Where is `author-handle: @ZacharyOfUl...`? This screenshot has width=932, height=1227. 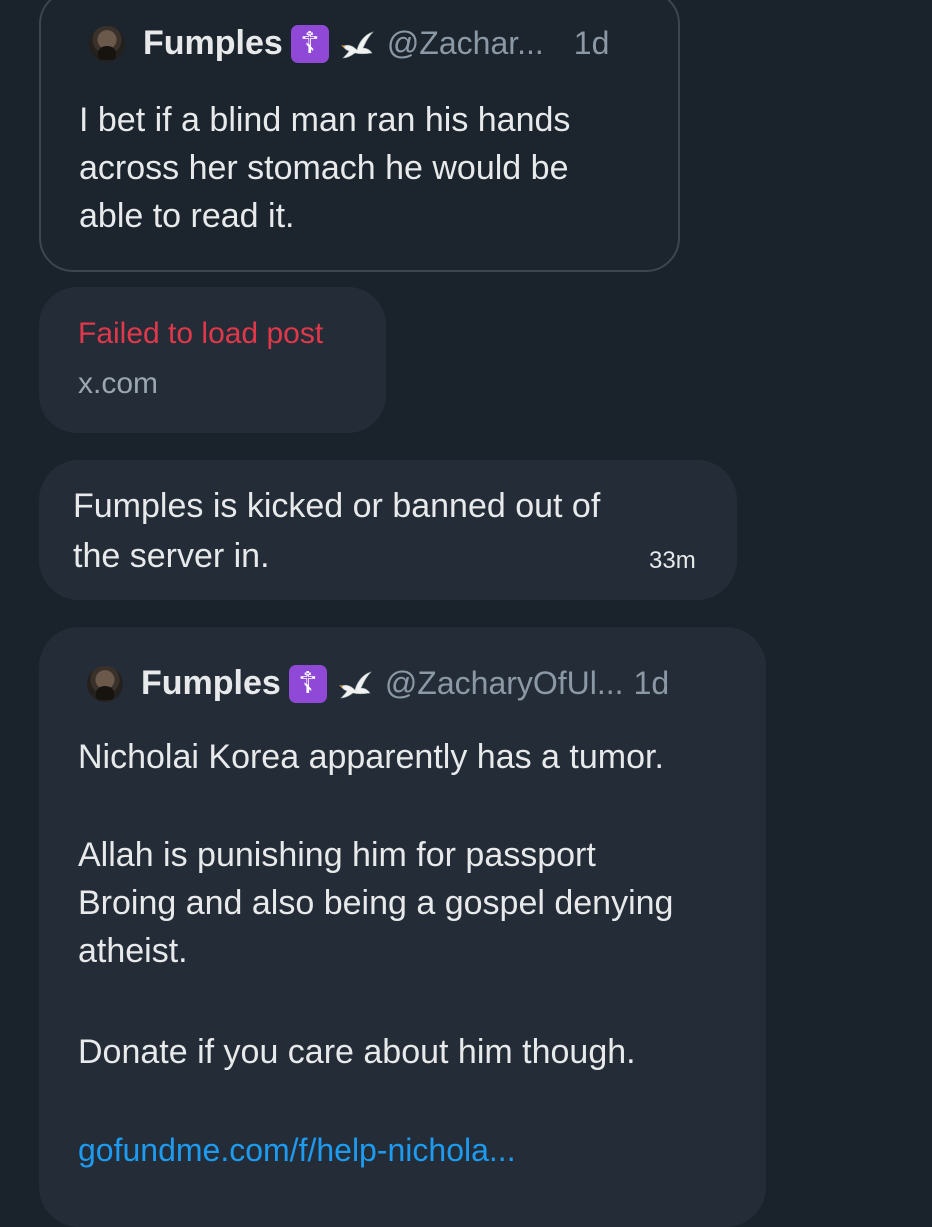
author-handle: @ZacharyOfUl... is located at coordinates (504, 683).